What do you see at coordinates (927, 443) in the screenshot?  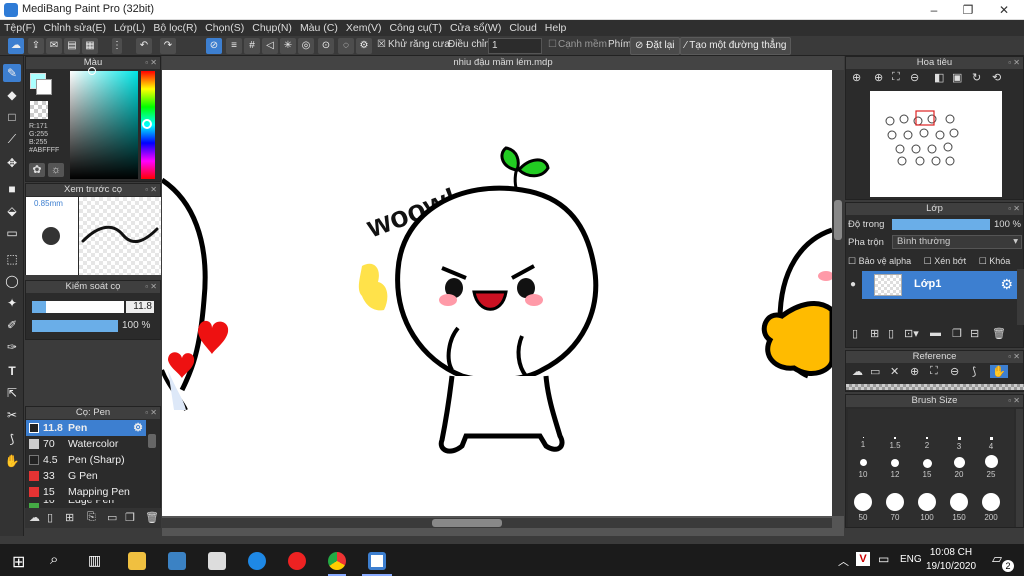 I see `size-option: 2` at bounding box center [927, 443].